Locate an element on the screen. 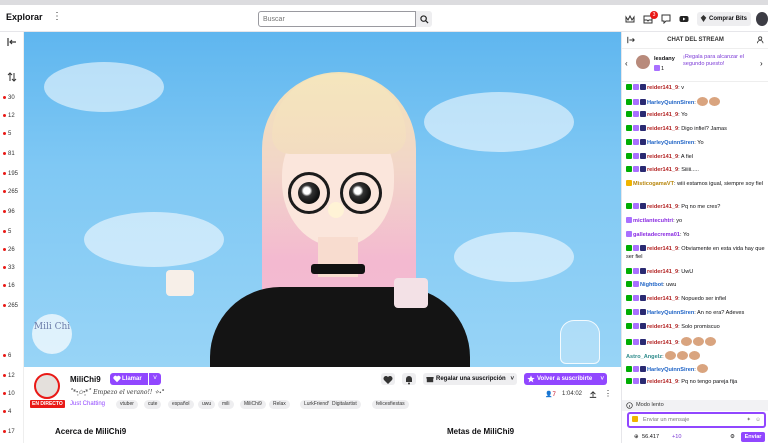 This screenshot has width=768, height=443. crown-icon is located at coordinates (630, 19).